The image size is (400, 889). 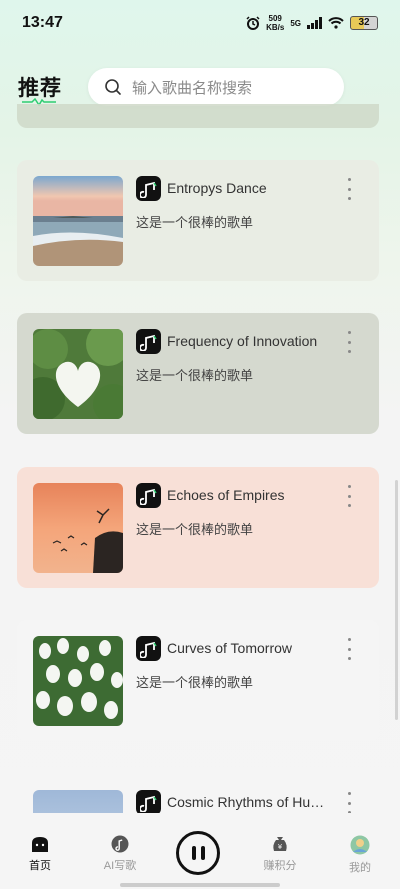 I want to click on music-disc-icon, so click(x=120, y=844).